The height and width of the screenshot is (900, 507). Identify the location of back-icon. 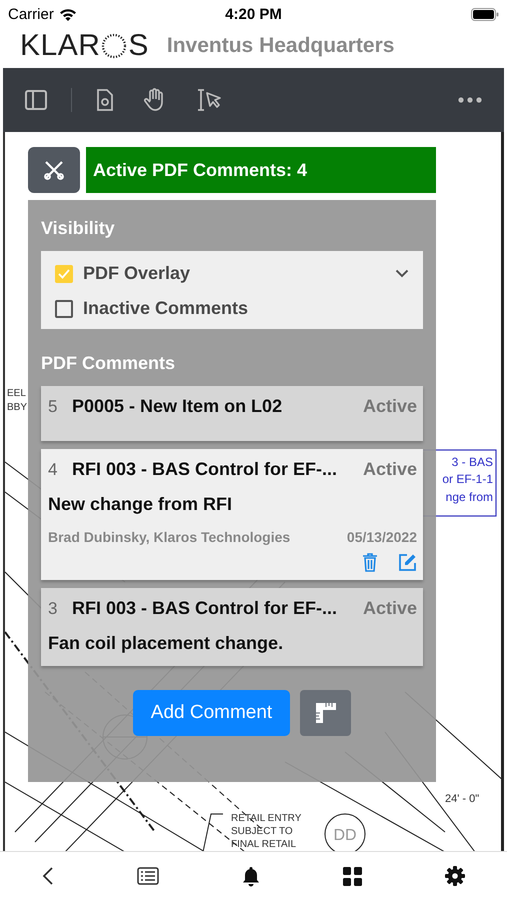
(48, 876).